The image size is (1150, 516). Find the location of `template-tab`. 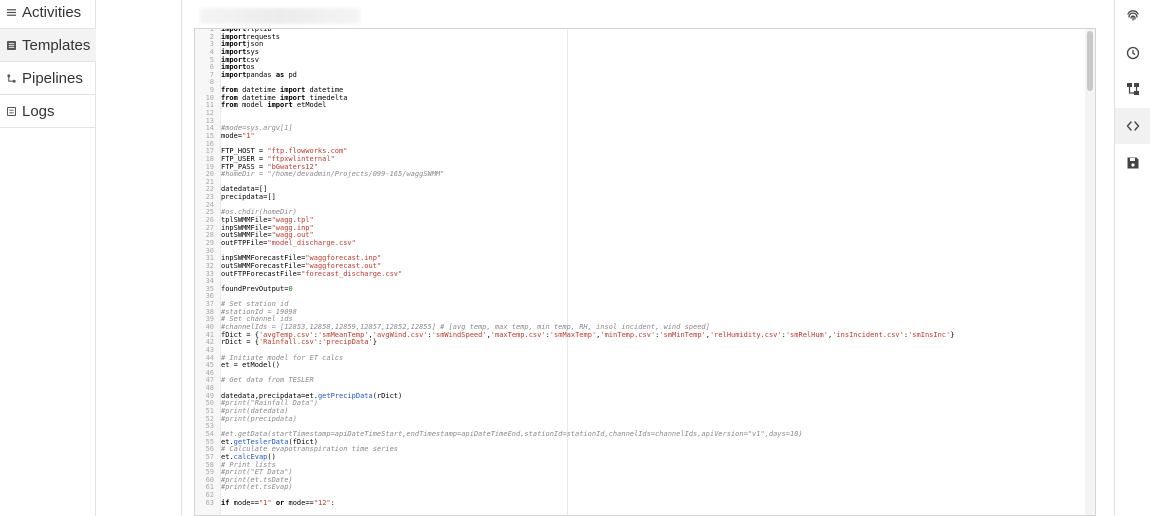

template-tab is located at coordinates (280, 16).